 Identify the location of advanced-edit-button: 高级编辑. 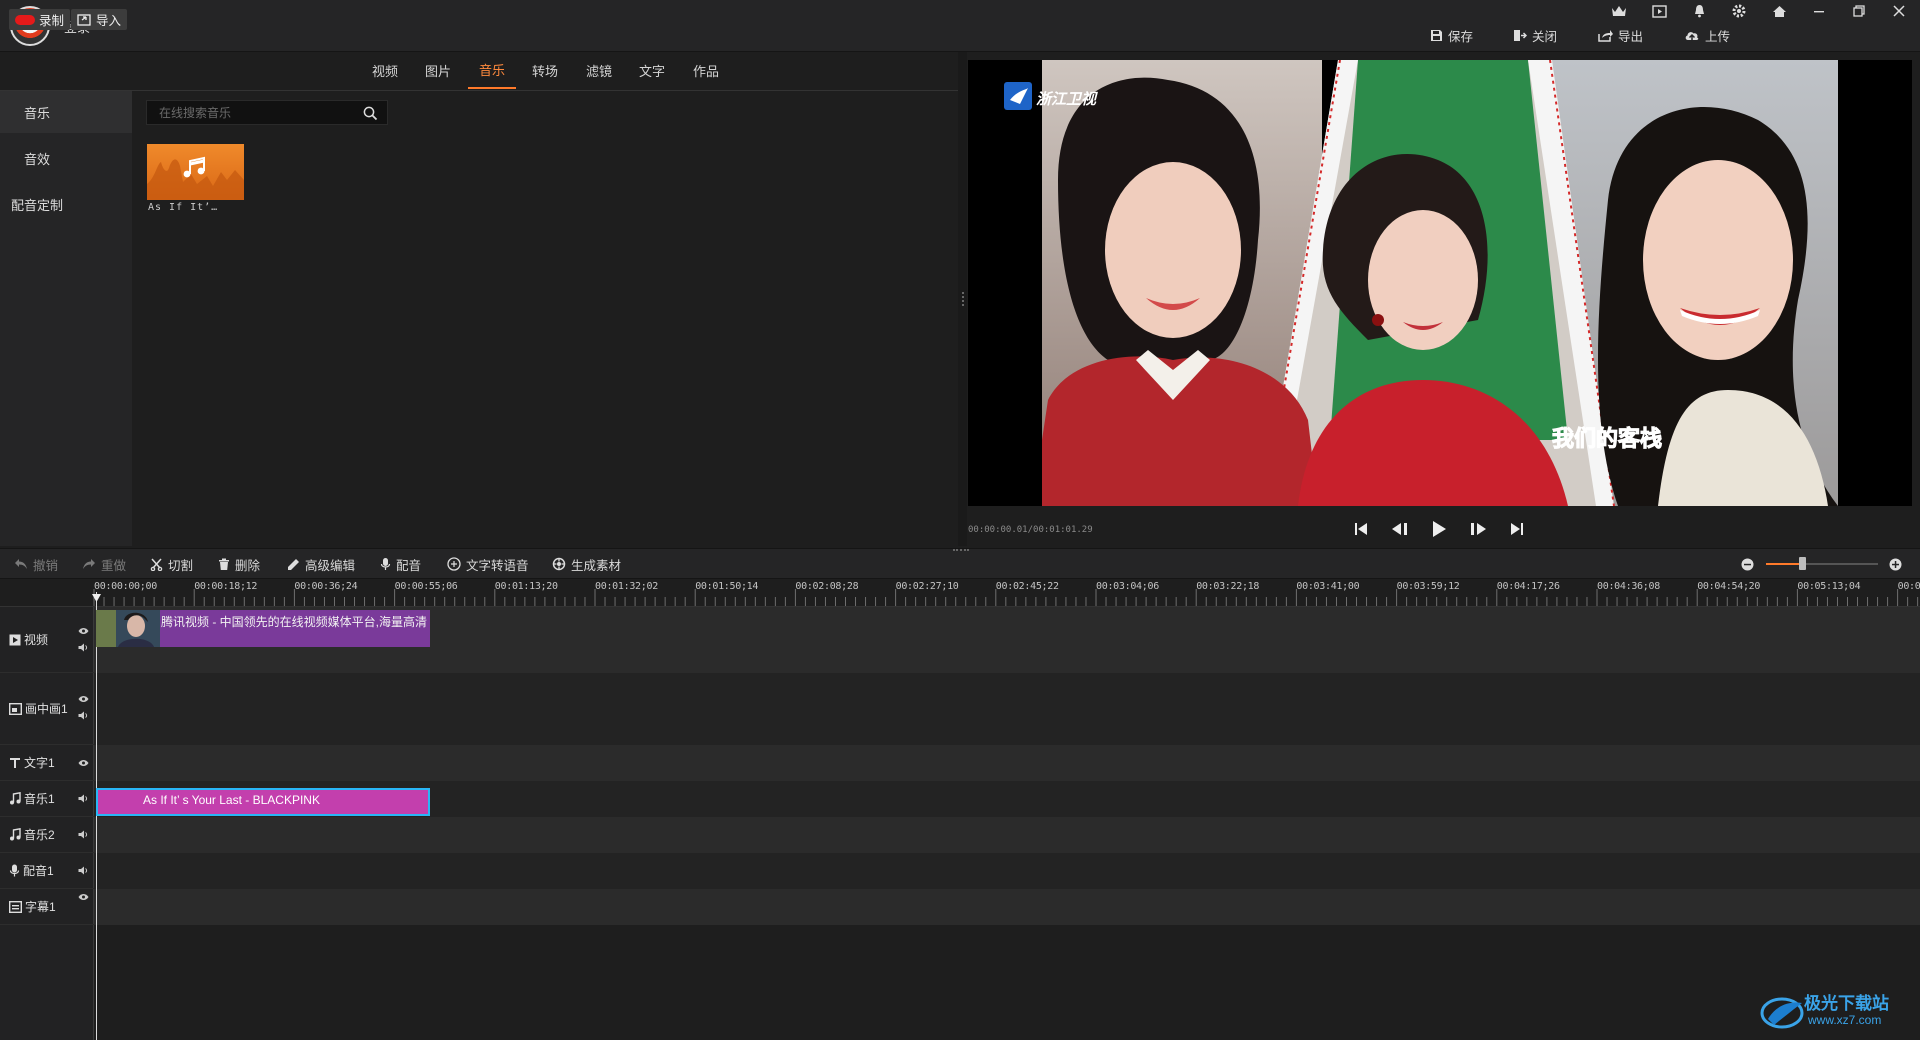
(321, 564).